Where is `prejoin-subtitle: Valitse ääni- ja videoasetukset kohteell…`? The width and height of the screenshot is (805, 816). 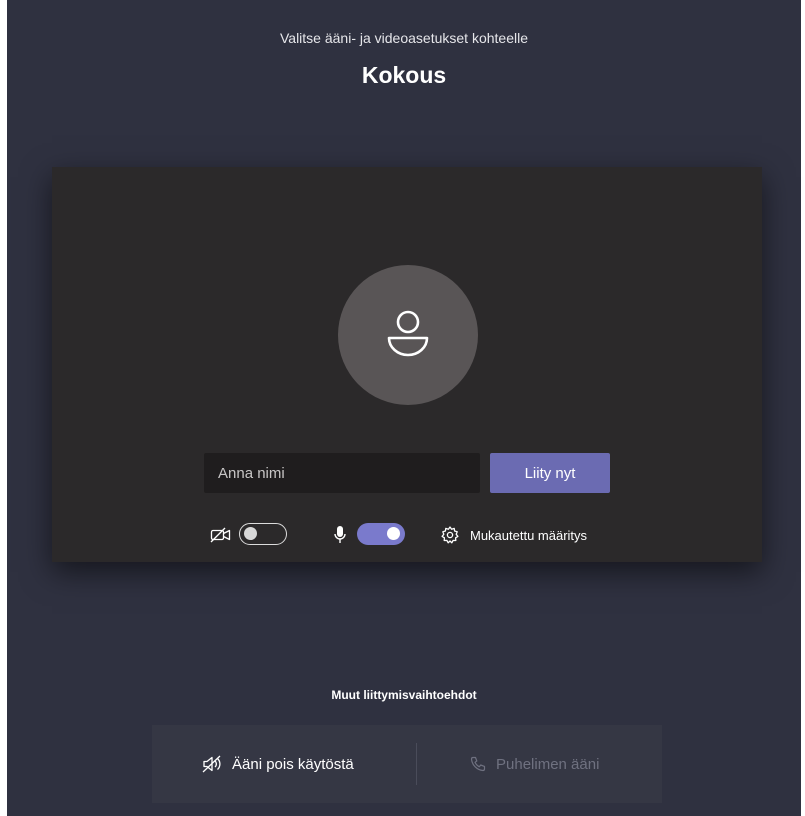 prejoin-subtitle: Valitse ääni- ja videoasetukset kohteell… is located at coordinates (403, 38).